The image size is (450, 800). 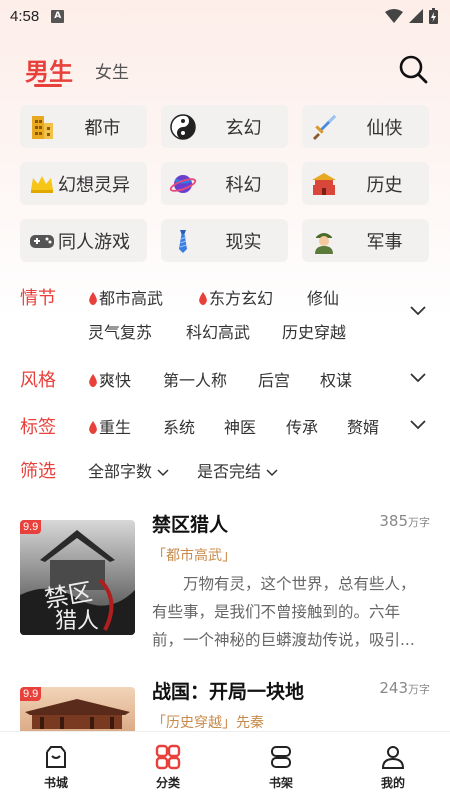 I want to click on signal-icon, so click(x=416, y=16).